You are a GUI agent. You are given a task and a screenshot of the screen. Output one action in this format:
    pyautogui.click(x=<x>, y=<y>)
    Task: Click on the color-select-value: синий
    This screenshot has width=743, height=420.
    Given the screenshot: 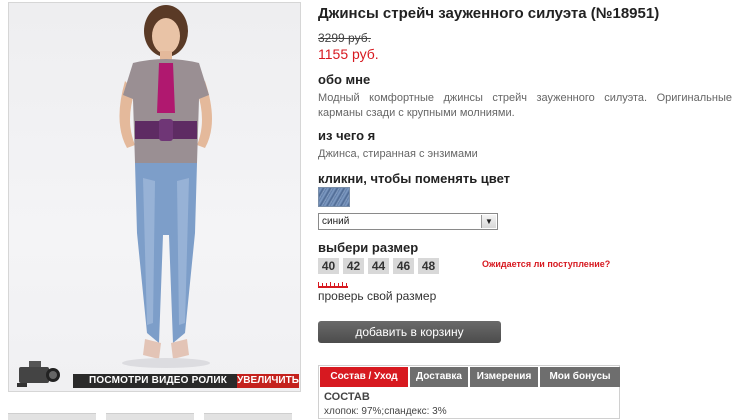 What is the action you would take?
    pyautogui.click(x=336, y=221)
    